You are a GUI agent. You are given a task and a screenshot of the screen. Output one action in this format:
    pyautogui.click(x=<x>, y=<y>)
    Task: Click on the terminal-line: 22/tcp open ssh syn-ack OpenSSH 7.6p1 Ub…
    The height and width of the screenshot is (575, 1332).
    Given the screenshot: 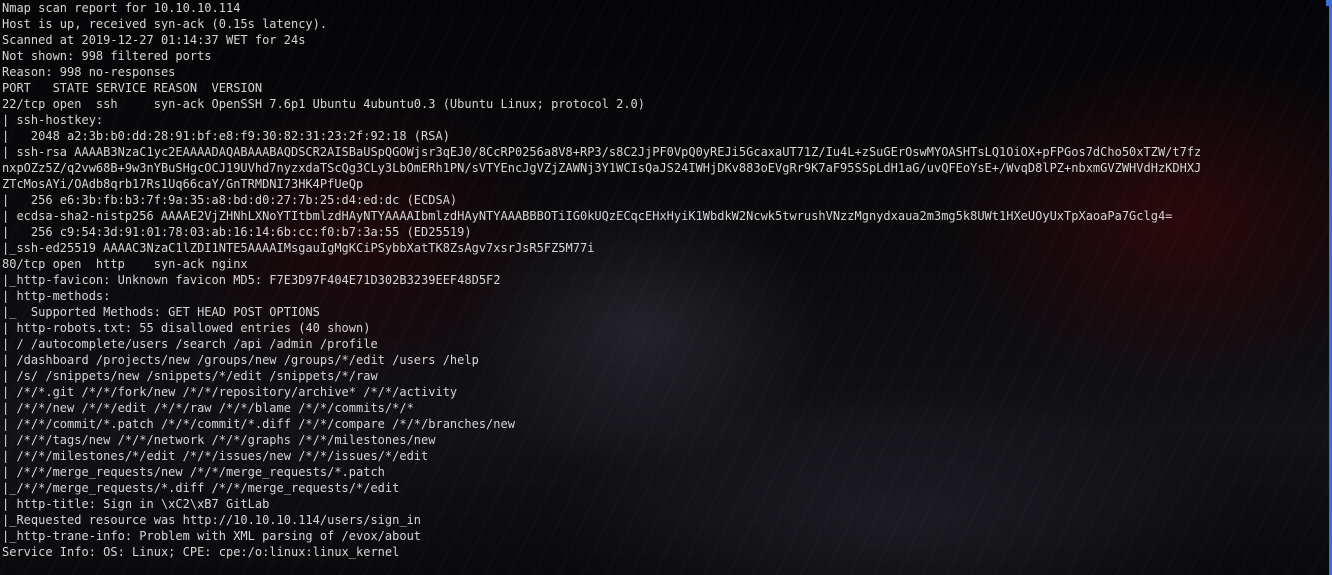 What is the action you would take?
    pyautogui.click(x=323, y=104)
    